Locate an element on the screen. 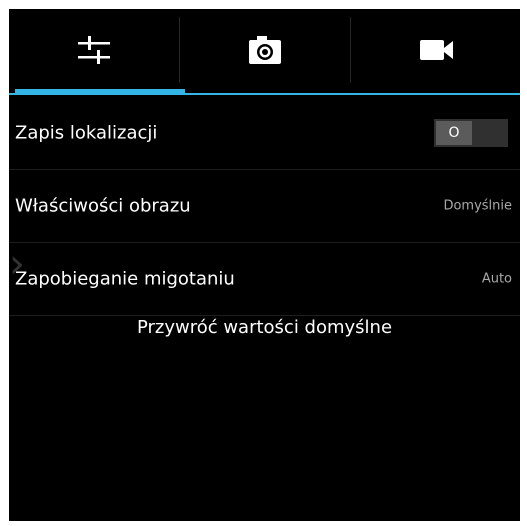 This screenshot has width=527, height=526. camera-icon is located at coordinates (265, 50).